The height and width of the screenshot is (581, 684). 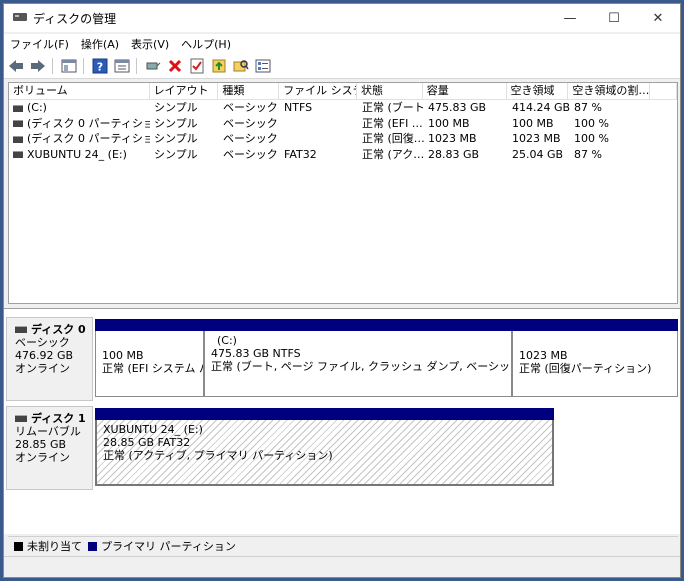 I want to click on partition-size: 100 MB, so click(x=123, y=355).